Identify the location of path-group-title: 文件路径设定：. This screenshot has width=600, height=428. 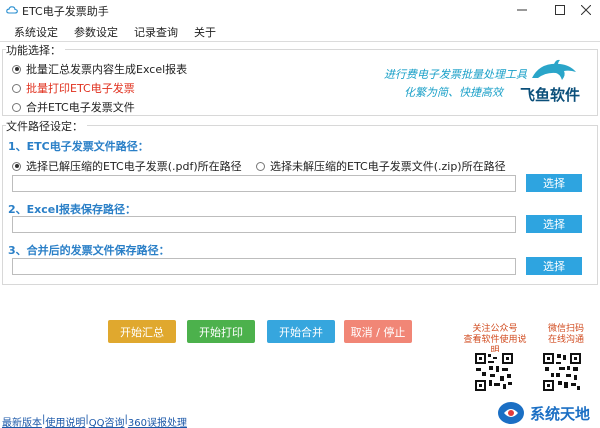
(46, 126).